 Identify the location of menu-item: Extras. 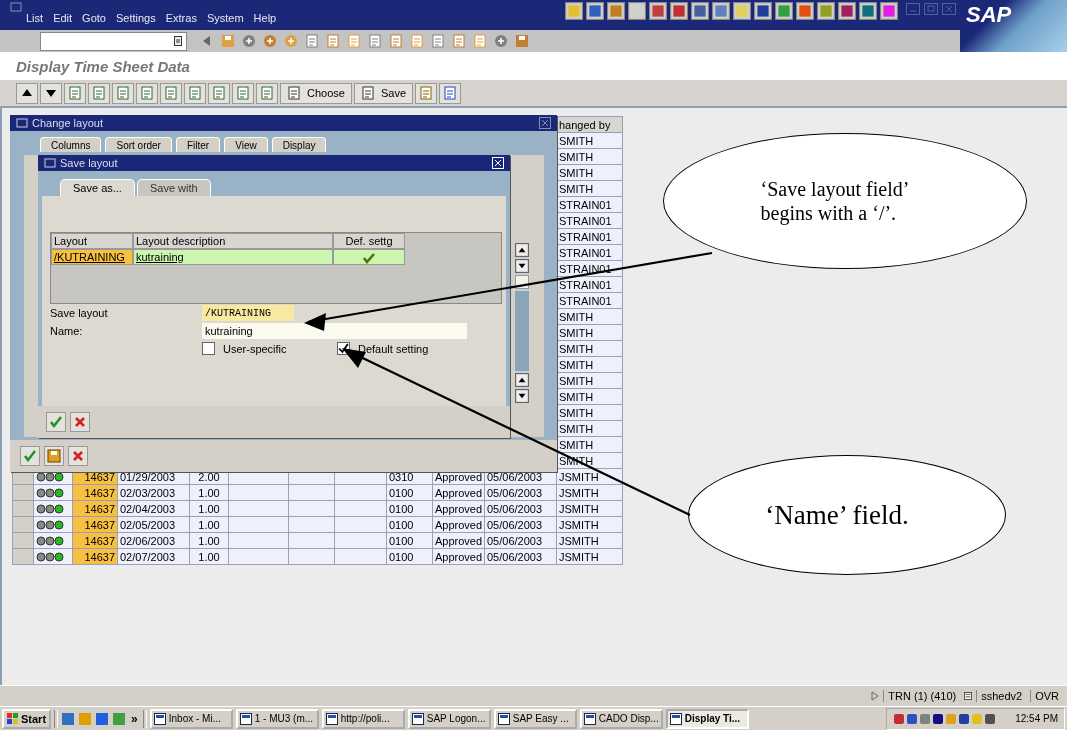
(181, 18).